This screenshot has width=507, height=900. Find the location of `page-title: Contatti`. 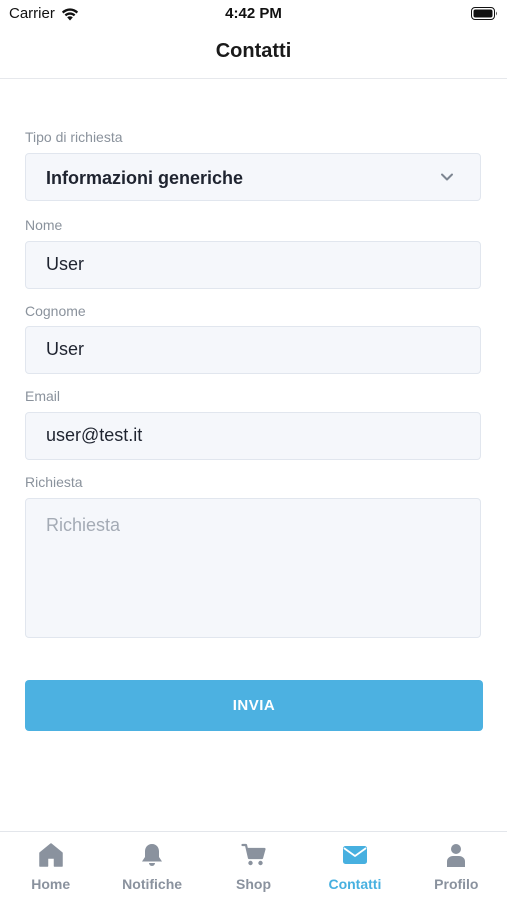

page-title: Contatti is located at coordinates (253, 51).